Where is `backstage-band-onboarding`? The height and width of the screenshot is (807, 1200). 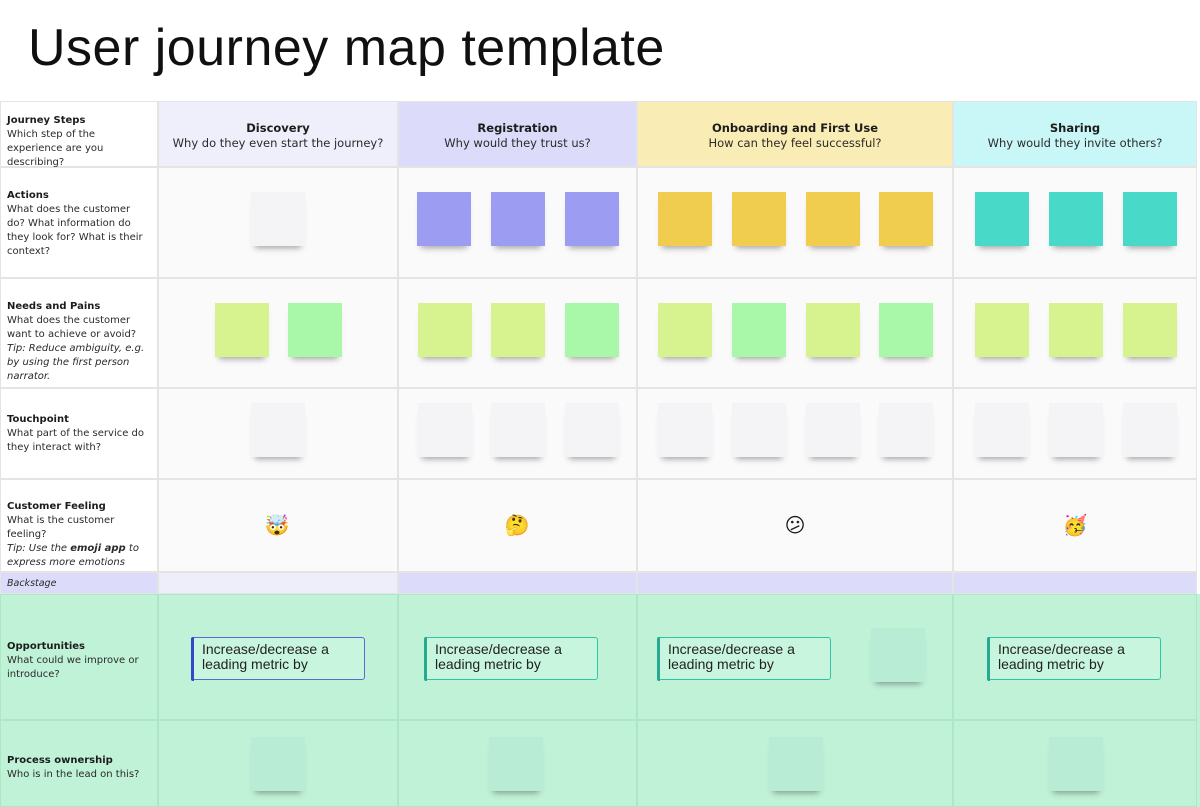
backstage-band-onboarding is located at coordinates (795, 583).